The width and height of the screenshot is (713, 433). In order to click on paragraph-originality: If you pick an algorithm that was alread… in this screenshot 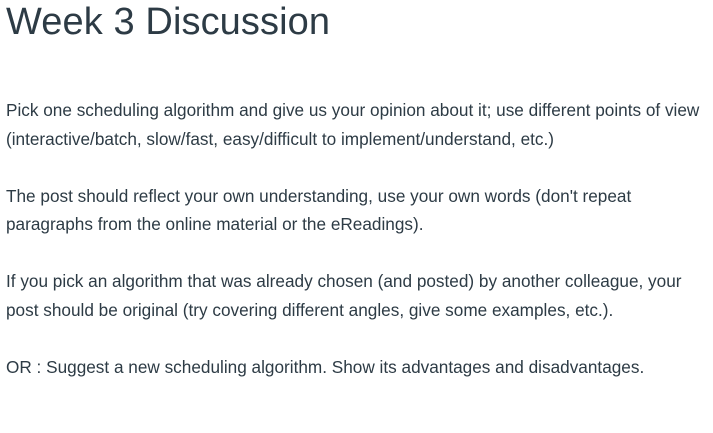, I will do `click(344, 295)`.